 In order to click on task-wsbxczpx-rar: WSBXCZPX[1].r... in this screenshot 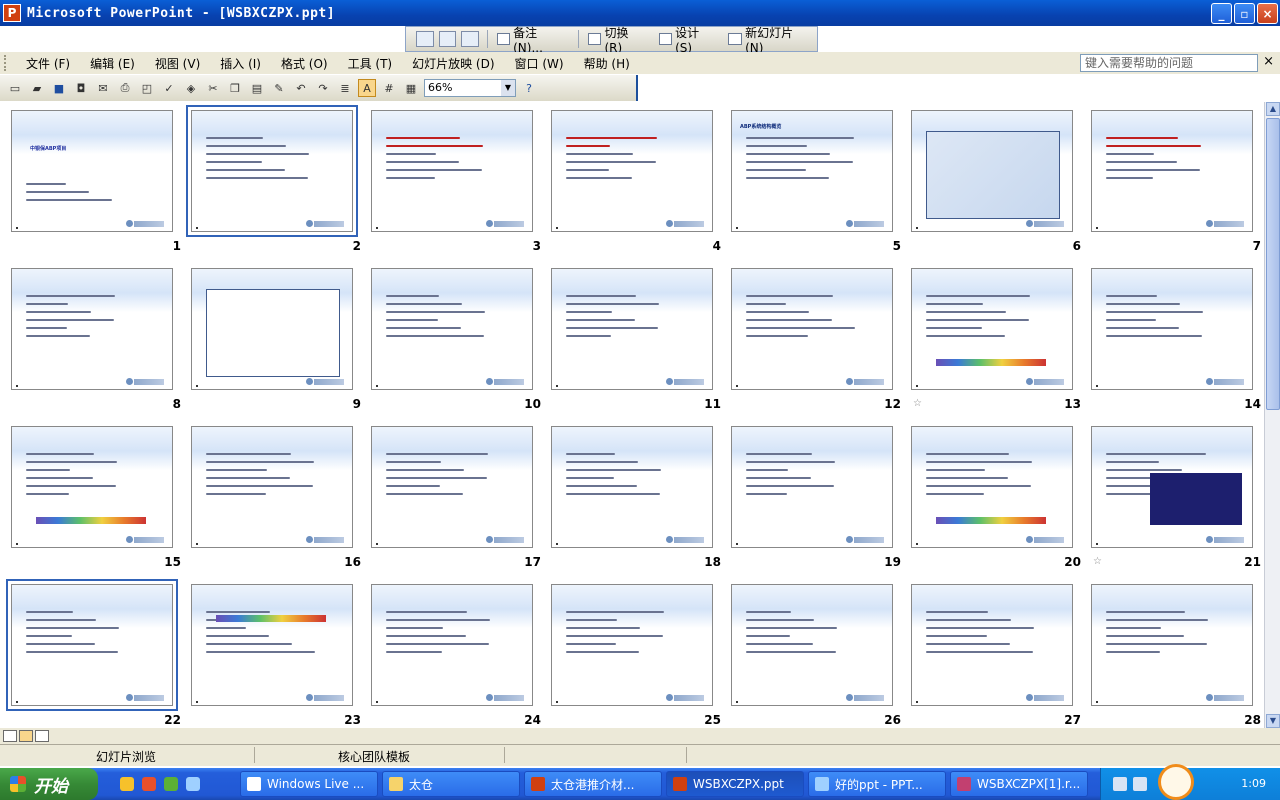, I will do `click(1019, 784)`.